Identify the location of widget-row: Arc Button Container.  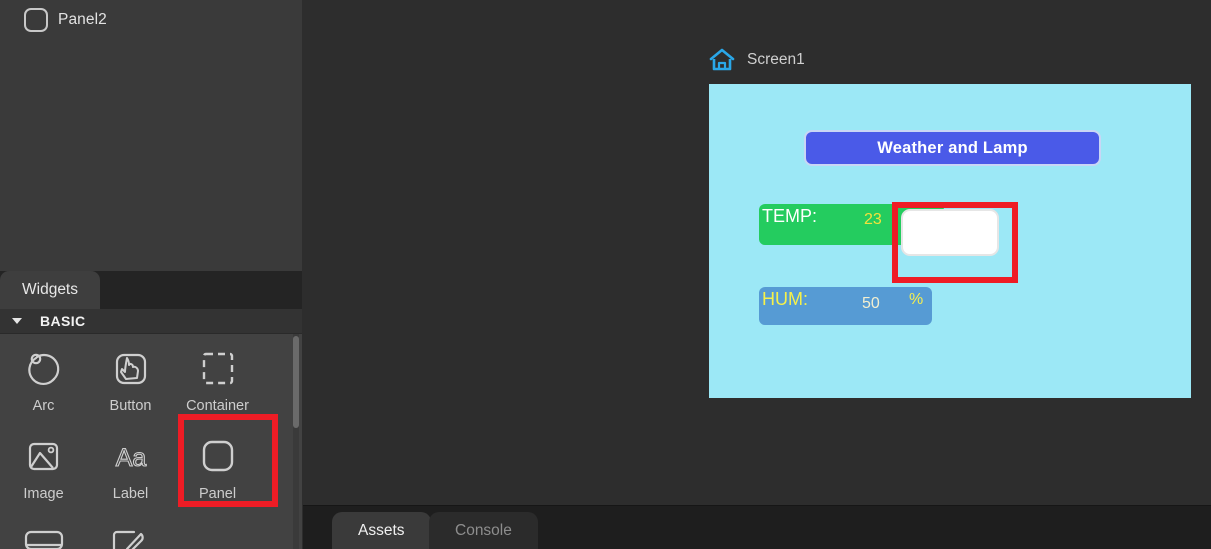
(151, 378).